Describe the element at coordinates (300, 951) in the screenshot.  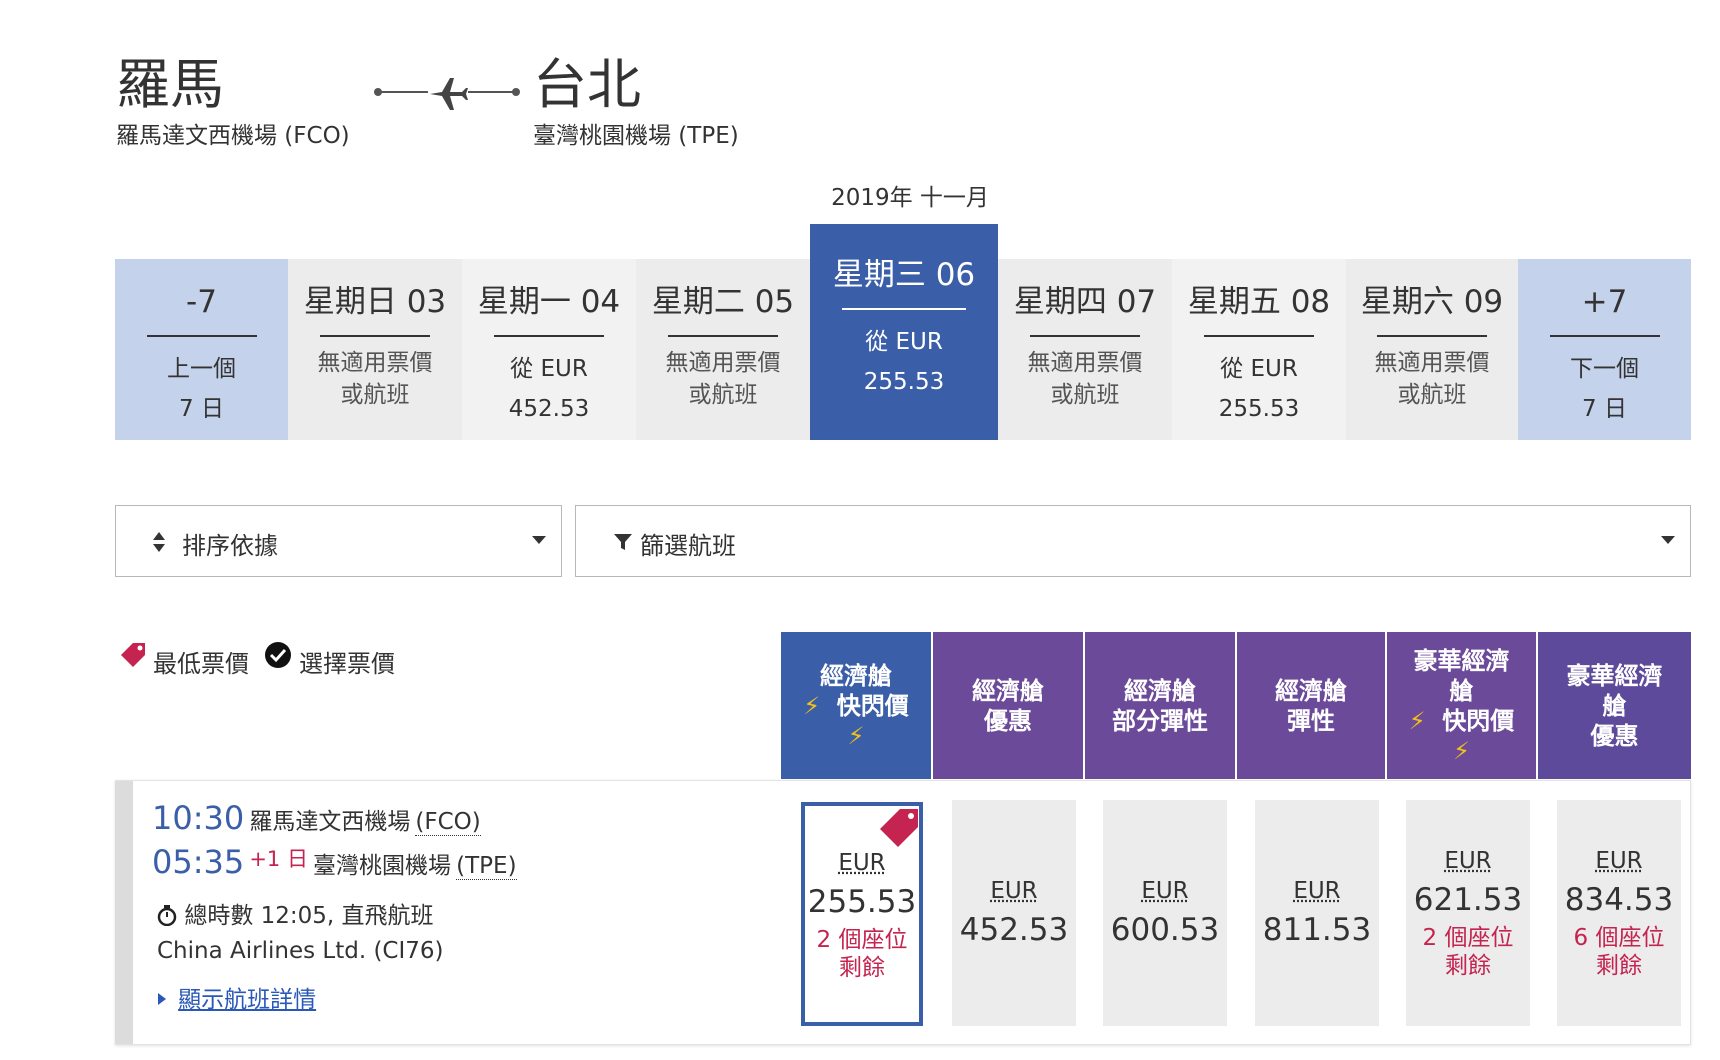
I see `carrier-text: China Airlines Ltd. (CI76)` at that location.